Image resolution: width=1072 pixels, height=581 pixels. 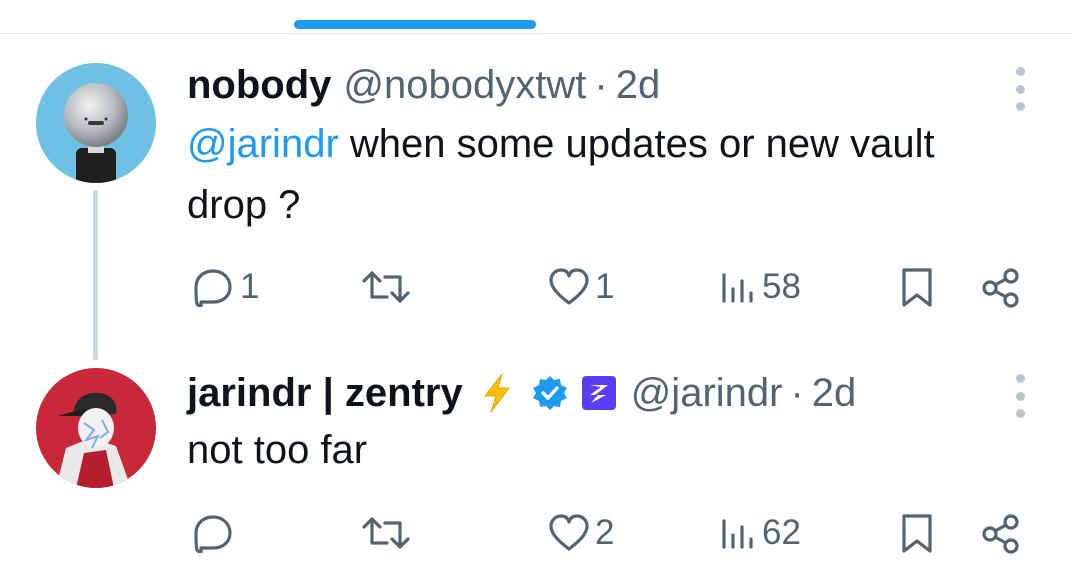 I want to click on active-tab-indicator, so click(x=415, y=24).